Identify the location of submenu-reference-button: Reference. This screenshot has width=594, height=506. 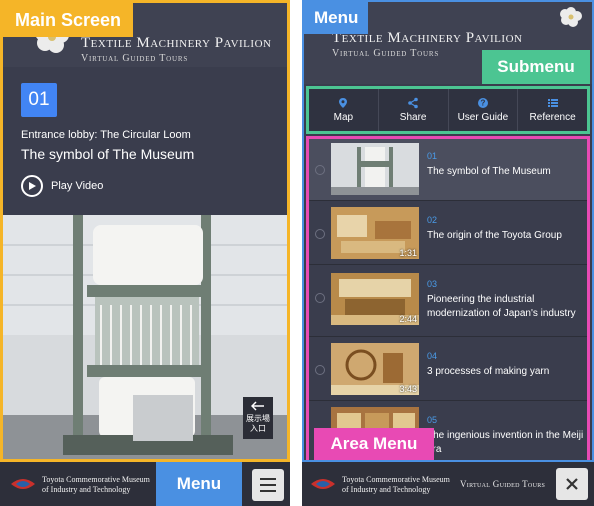
(552, 110).